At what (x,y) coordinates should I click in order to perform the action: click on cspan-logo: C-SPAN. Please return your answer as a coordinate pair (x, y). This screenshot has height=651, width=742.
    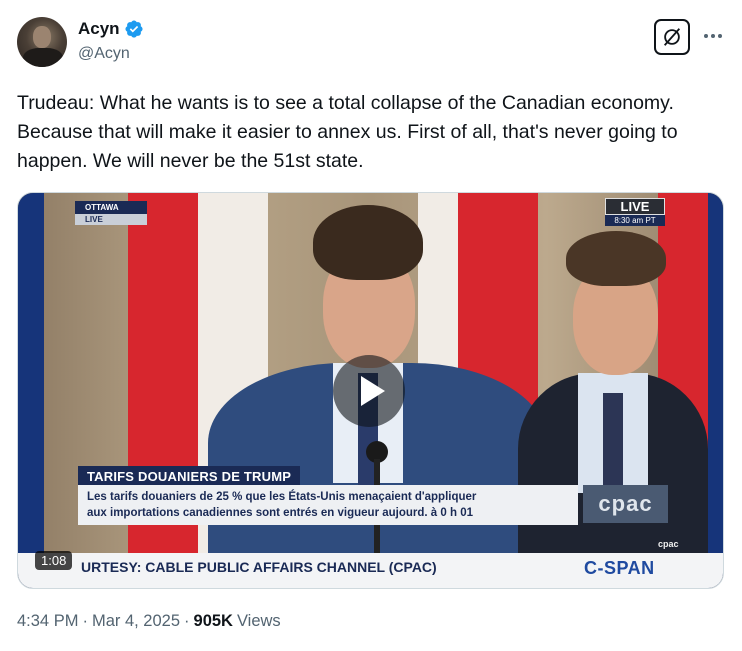
    Looking at the image, I should click on (619, 568).